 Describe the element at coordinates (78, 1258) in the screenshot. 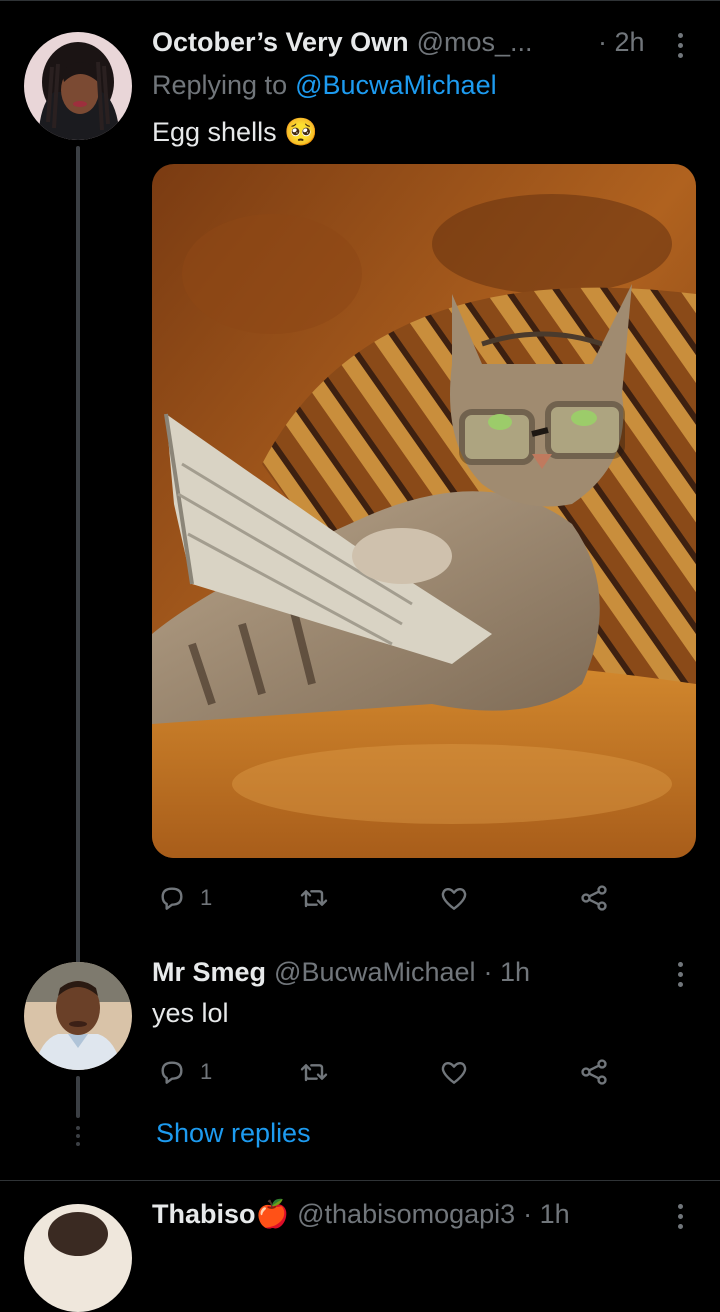

I see `avatar-thabiso` at that location.